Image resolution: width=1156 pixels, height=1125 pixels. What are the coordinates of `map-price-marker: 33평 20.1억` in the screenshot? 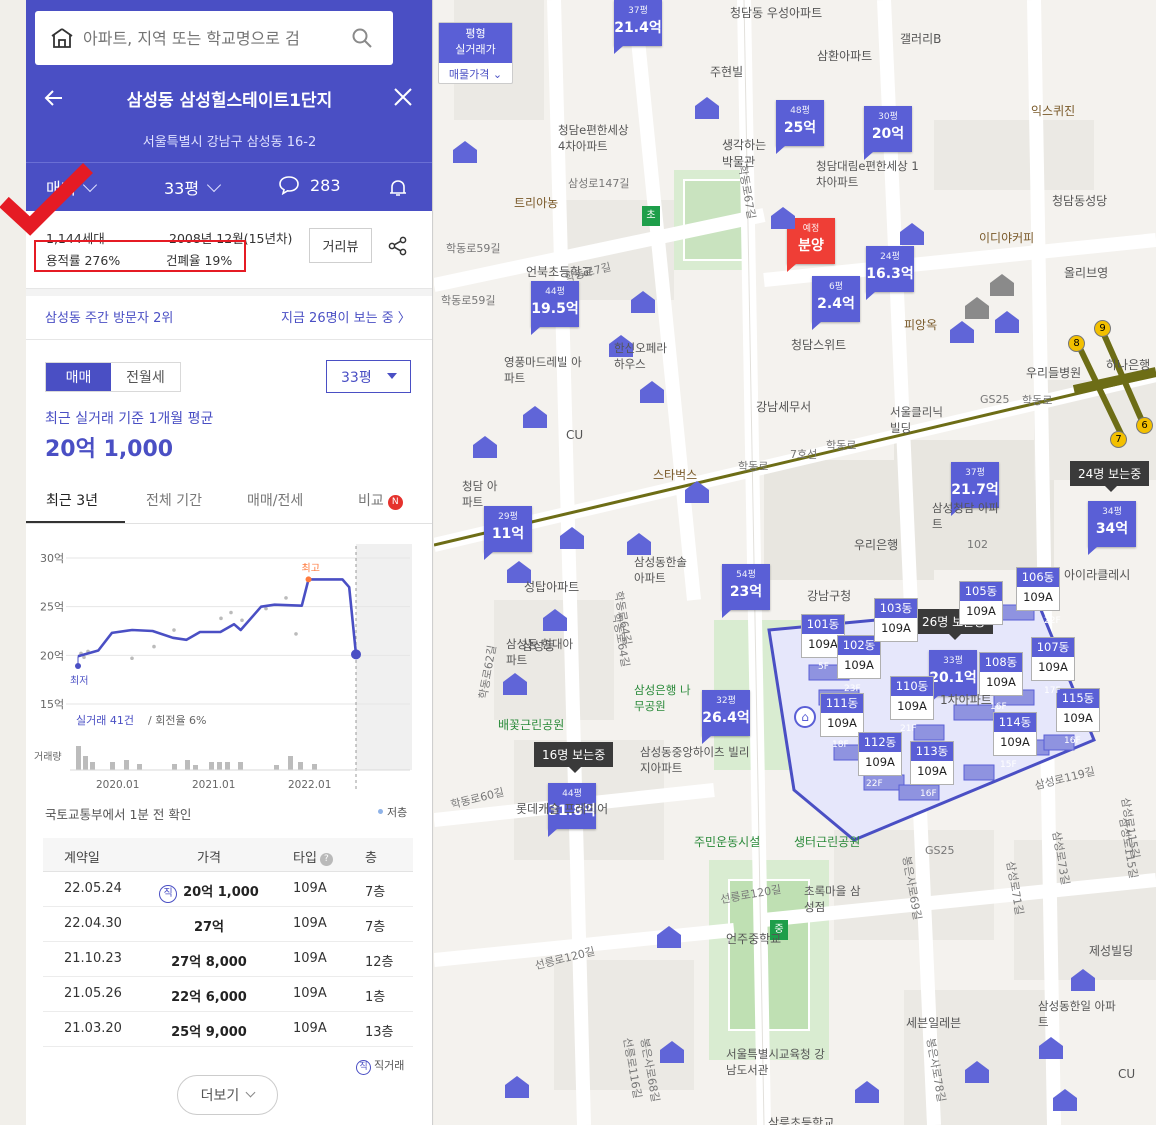 It's located at (953, 677).